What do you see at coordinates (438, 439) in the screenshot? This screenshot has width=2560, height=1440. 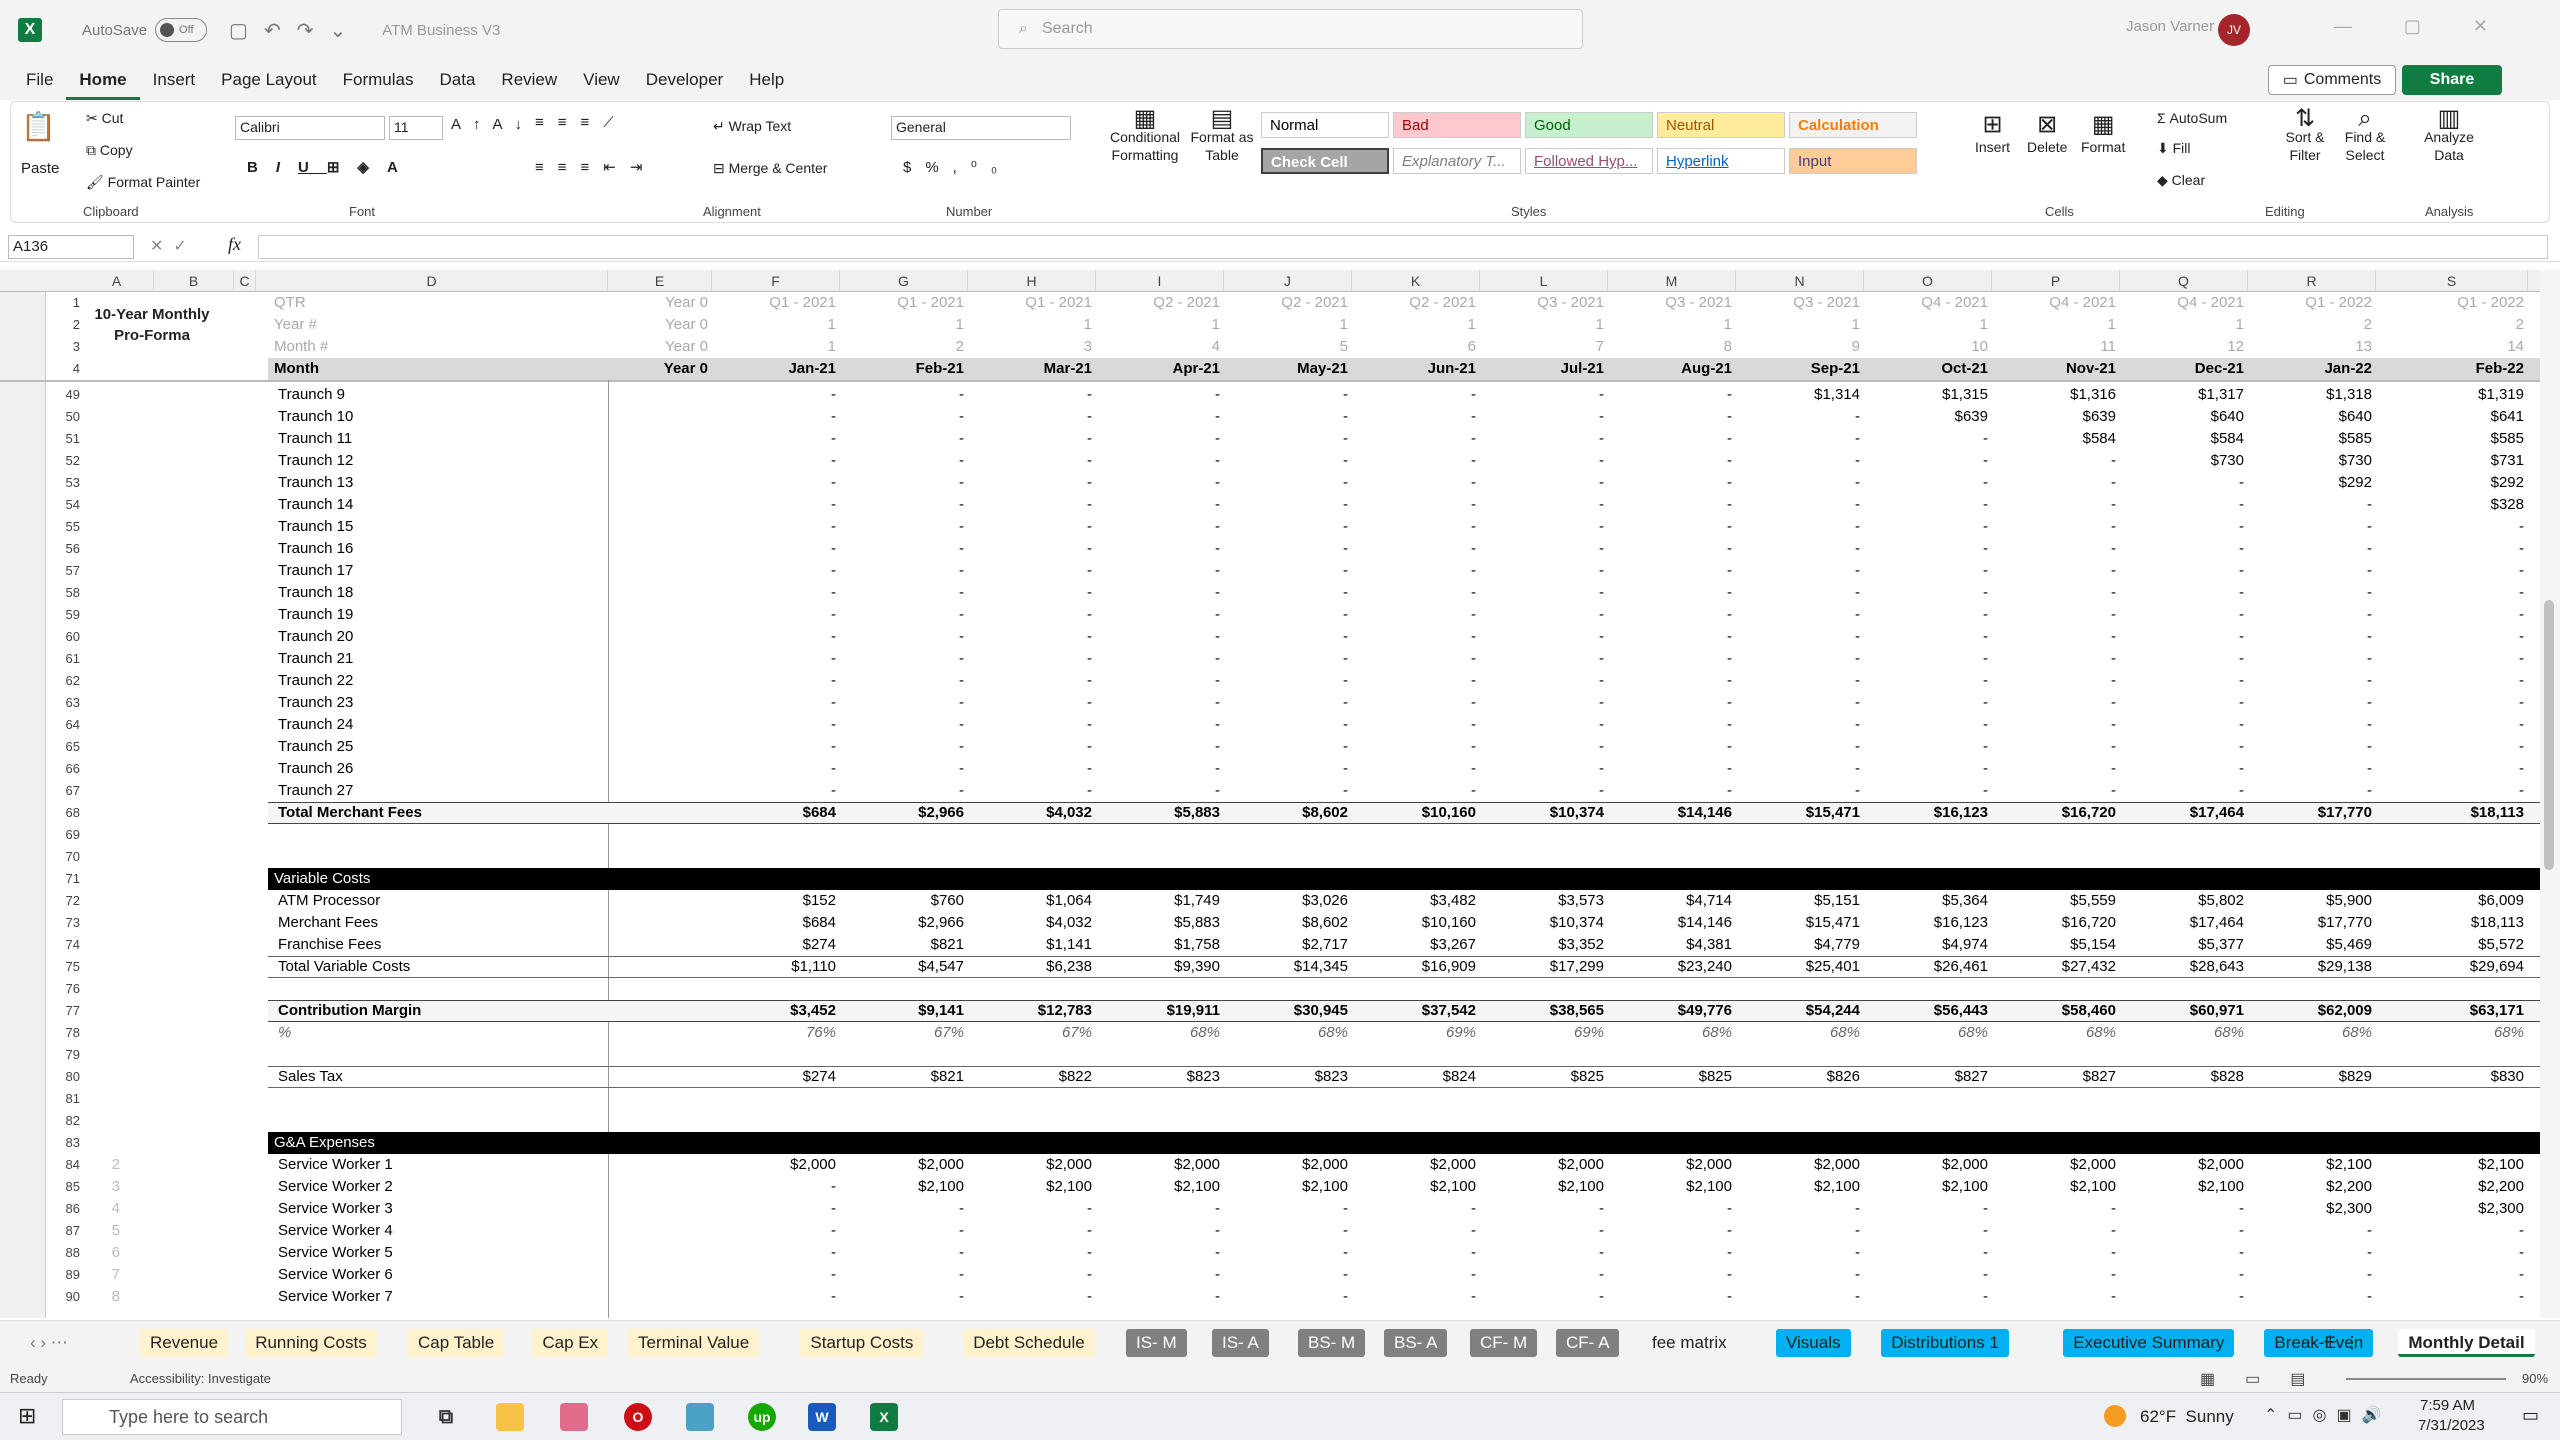 I see `row-label: Traunch 11` at bounding box center [438, 439].